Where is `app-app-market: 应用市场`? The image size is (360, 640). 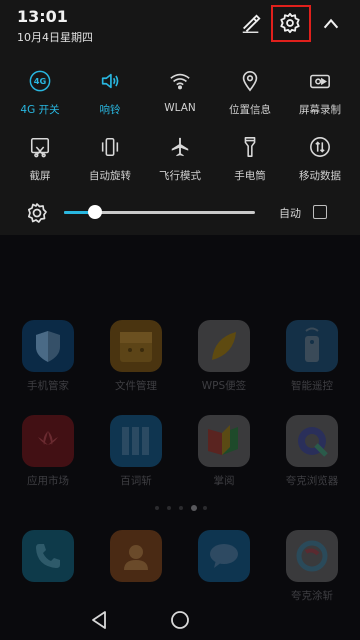
app-app-market: 应用市场 is located at coordinates (48, 451).